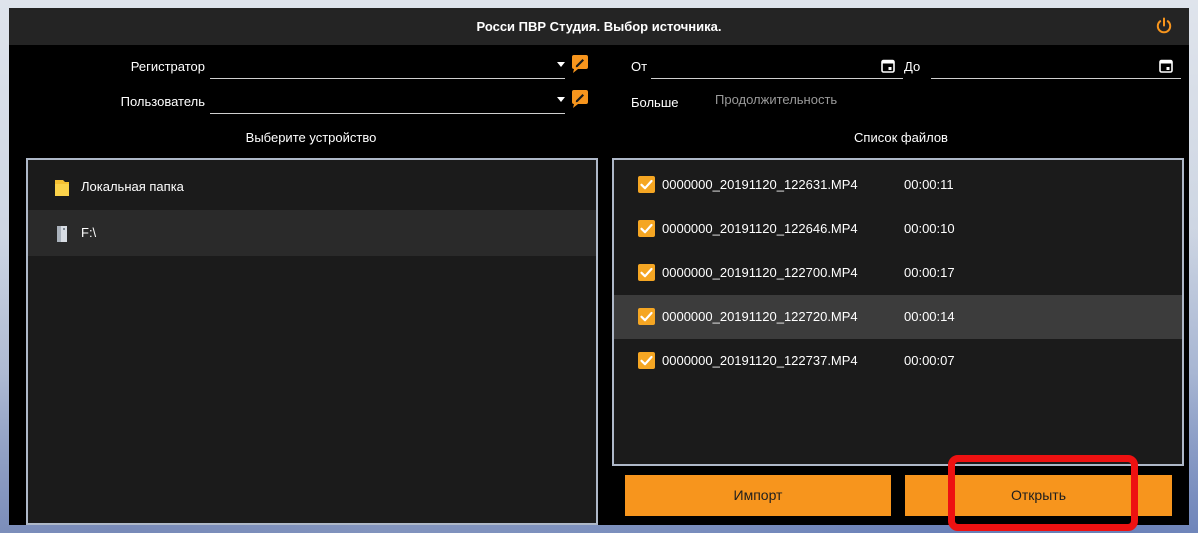 The height and width of the screenshot is (533, 1198). Describe the element at coordinates (1164, 26) in the screenshot. I see `power-icon` at that location.